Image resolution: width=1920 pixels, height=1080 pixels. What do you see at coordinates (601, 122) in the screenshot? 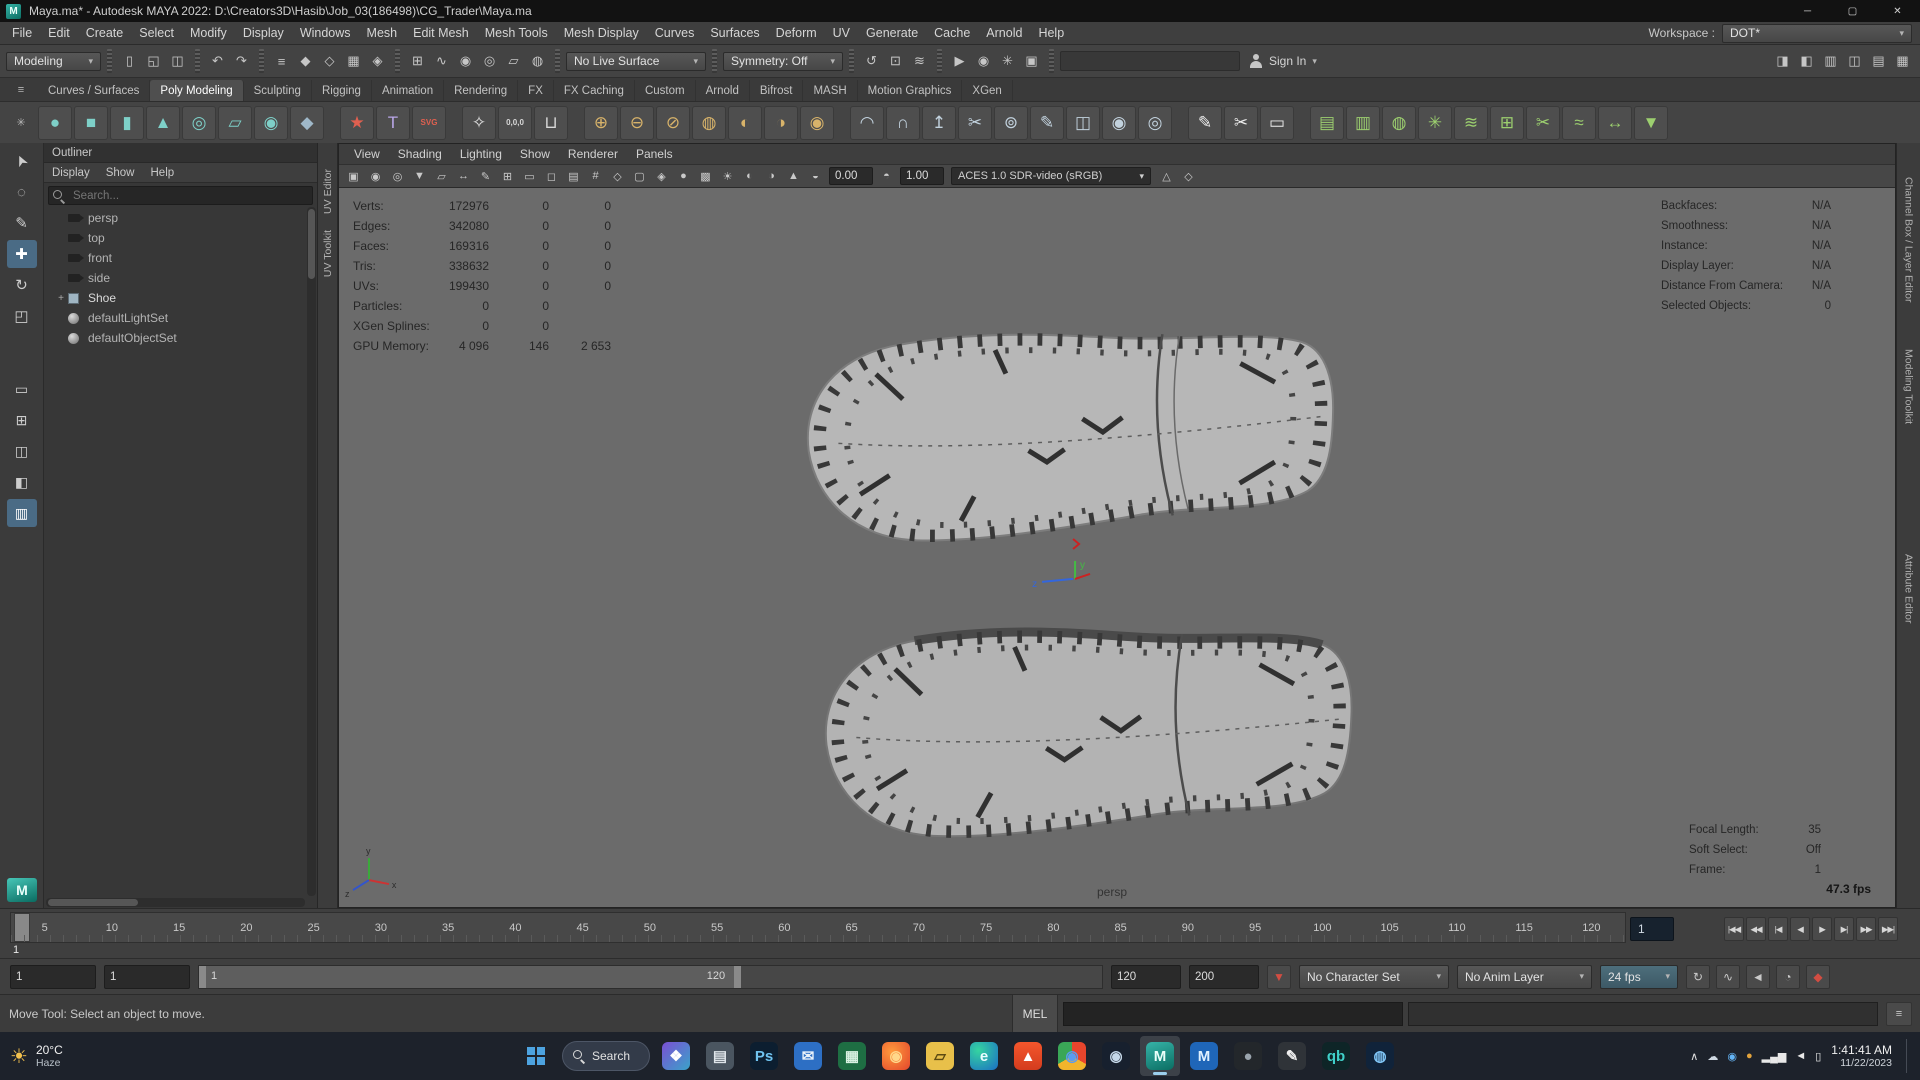
I see `shelf-combine-icon: ⊕` at bounding box center [601, 122].